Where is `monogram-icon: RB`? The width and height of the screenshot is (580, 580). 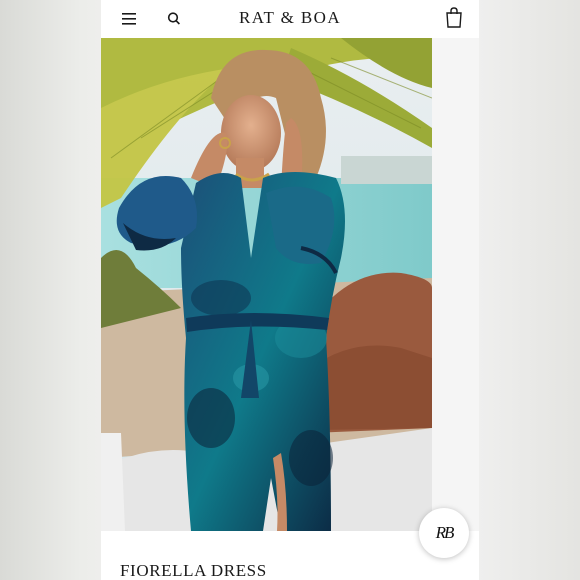
monogram-icon: RB is located at coordinates (445, 532).